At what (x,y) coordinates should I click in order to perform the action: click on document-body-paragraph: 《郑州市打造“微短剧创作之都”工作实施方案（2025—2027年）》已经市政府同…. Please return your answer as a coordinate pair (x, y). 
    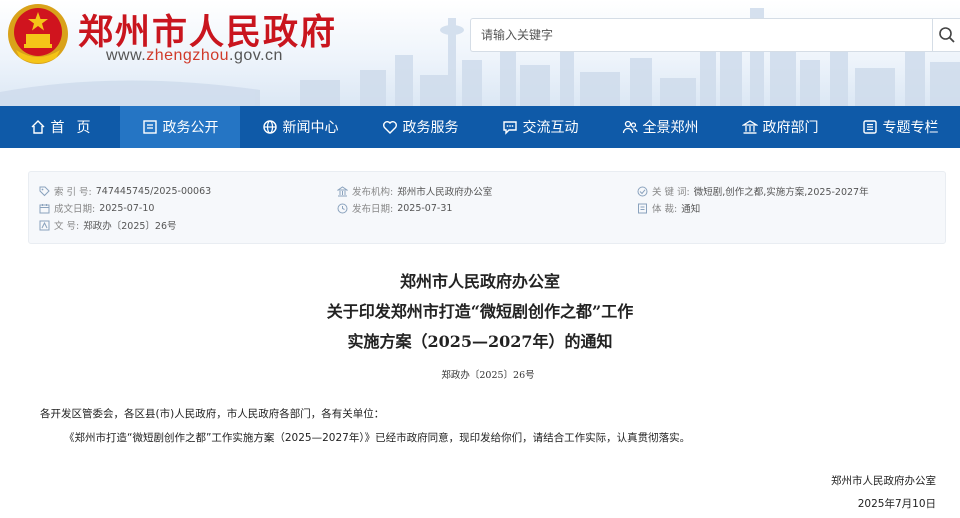
    Looking at the image, I should click on (377, 438).